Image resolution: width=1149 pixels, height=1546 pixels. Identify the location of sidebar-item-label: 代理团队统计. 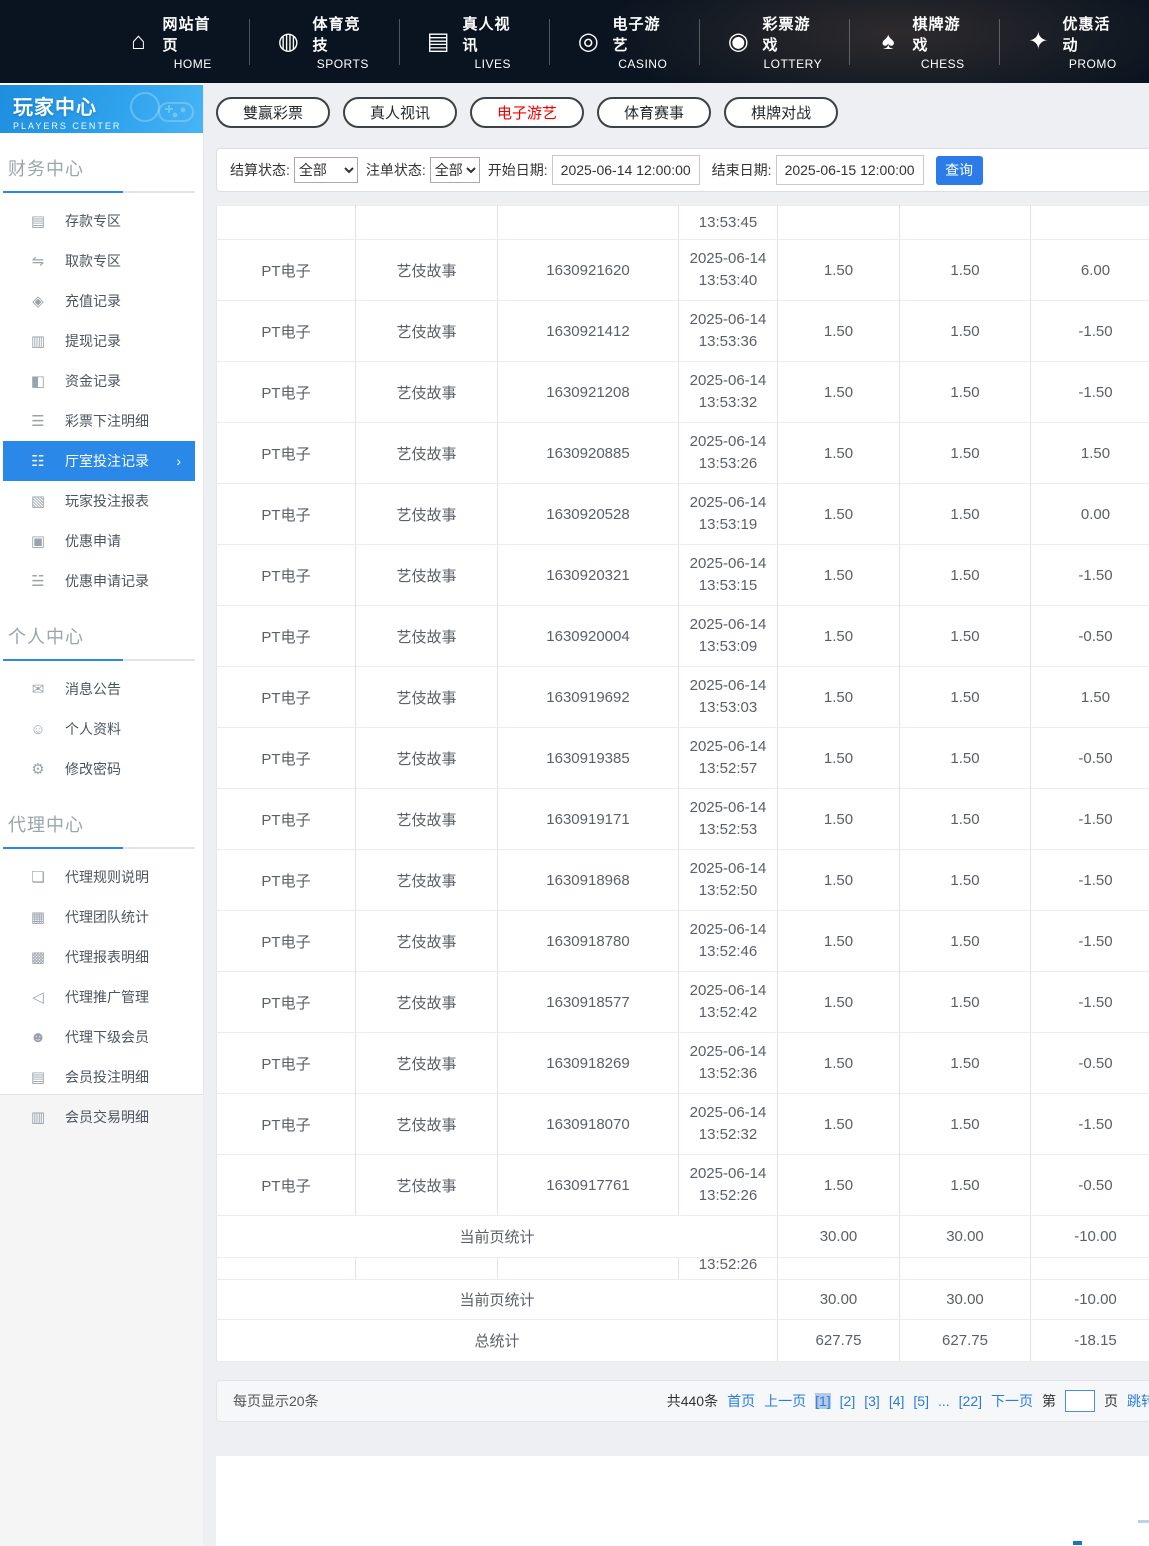
(107, 917).